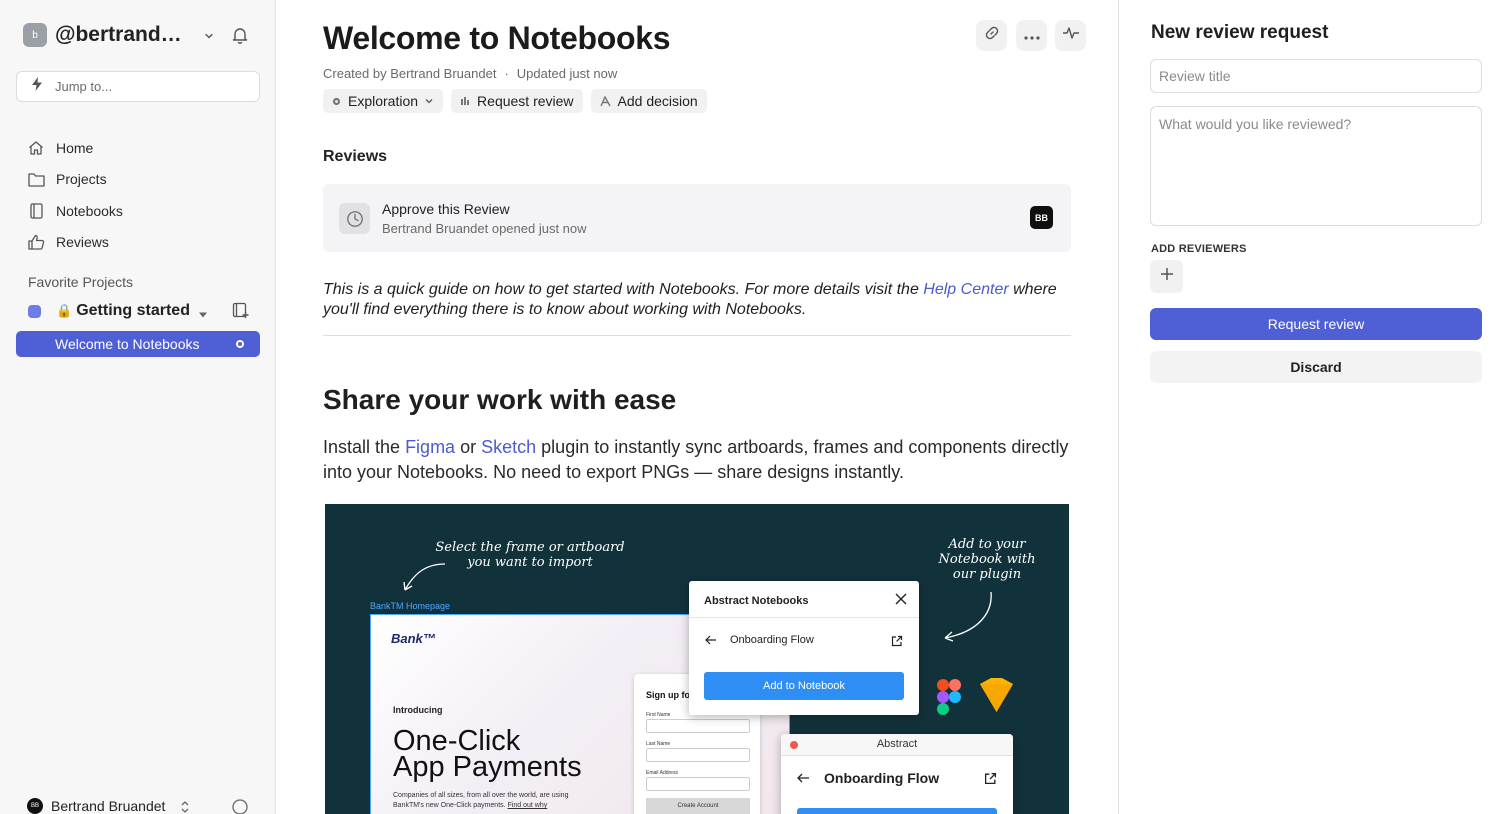 Image resolution: width=1512 pixels, height=814 pixels. I want to click on request-review-button: Request review, so click(1316, 324).